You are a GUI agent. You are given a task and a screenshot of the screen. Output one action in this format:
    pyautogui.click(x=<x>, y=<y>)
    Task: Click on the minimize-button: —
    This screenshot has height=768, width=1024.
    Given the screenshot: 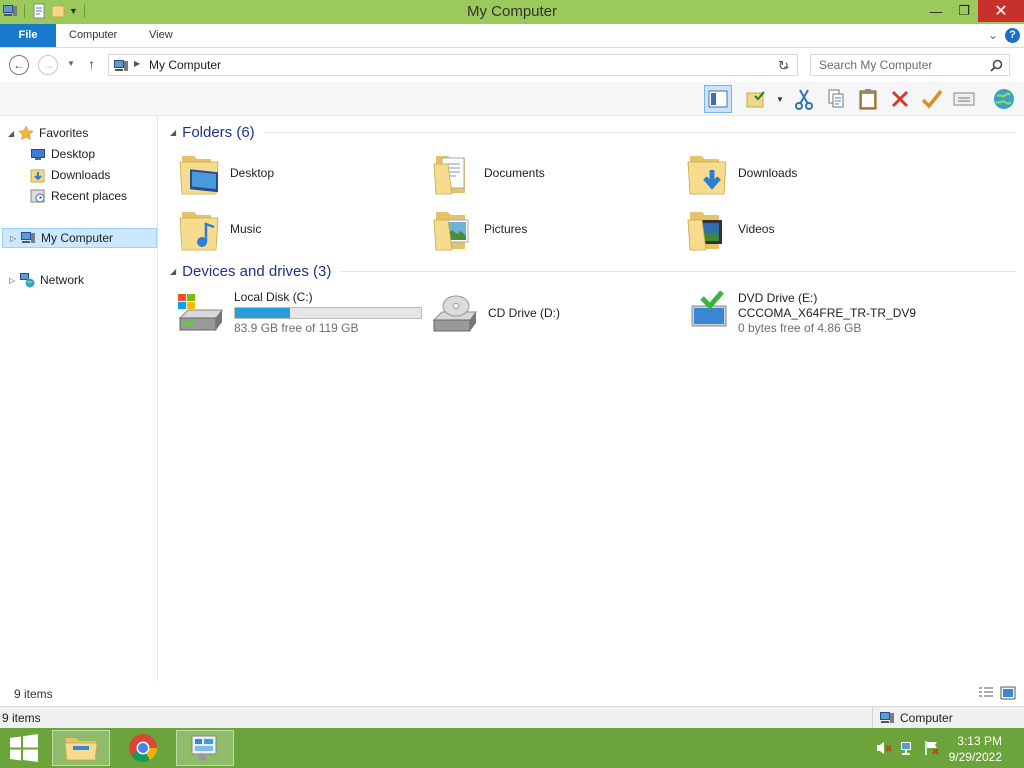 What is the action you would take?
    pyautogui.click(x=936, y=11)
    